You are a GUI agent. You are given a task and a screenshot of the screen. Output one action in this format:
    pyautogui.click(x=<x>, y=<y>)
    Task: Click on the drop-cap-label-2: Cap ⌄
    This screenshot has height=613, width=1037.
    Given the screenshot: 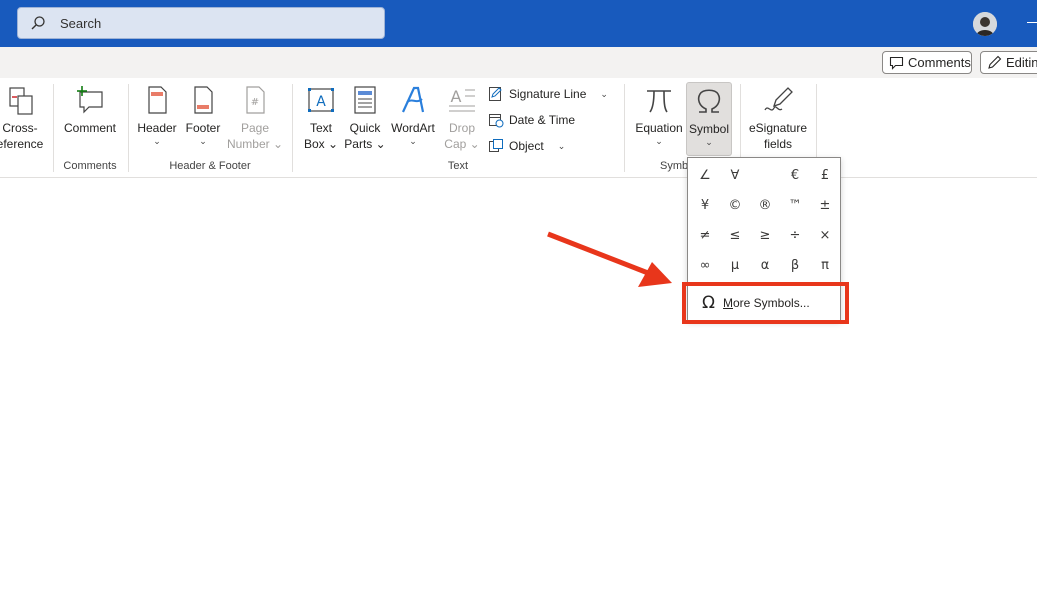 What is the action you would take?
    pyautogui.click(x=462, y=144)
    